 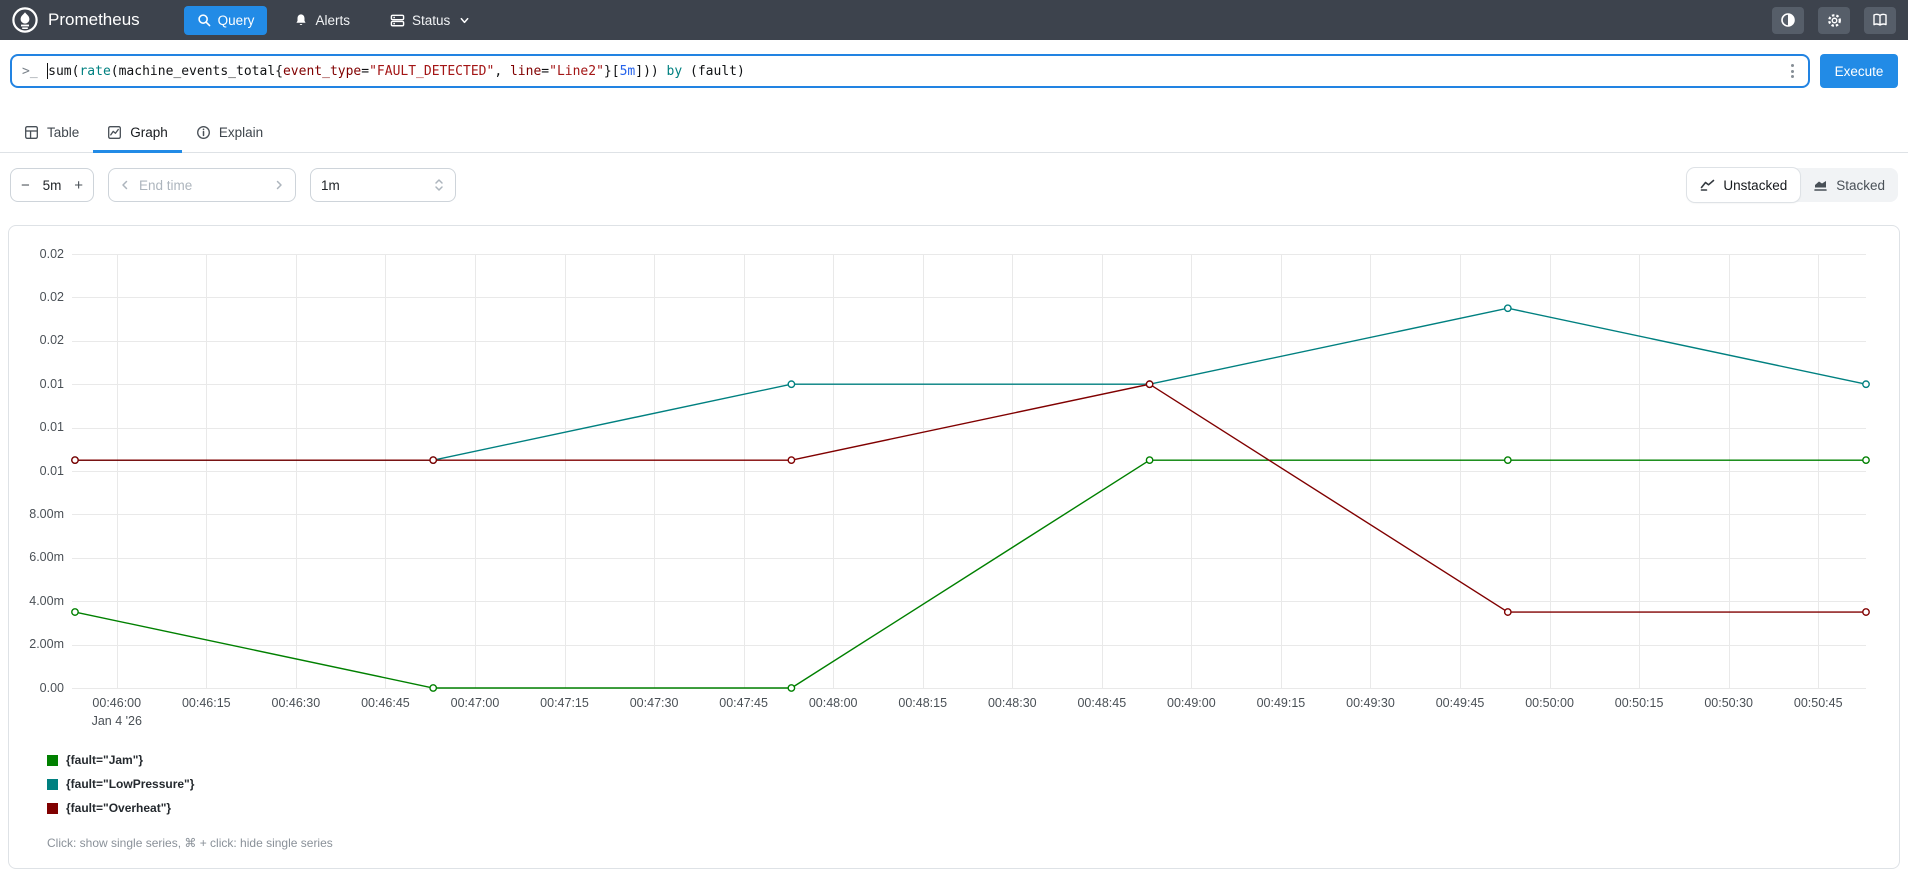 I want to click on theme-toggle-button, so click(x=1788, y=20).